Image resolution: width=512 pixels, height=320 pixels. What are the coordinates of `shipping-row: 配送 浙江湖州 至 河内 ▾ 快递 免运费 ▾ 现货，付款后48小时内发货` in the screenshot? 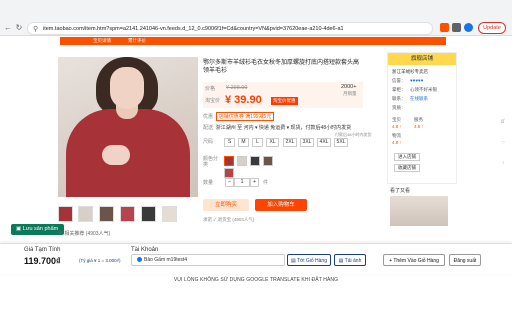 It's located at (277, 127).